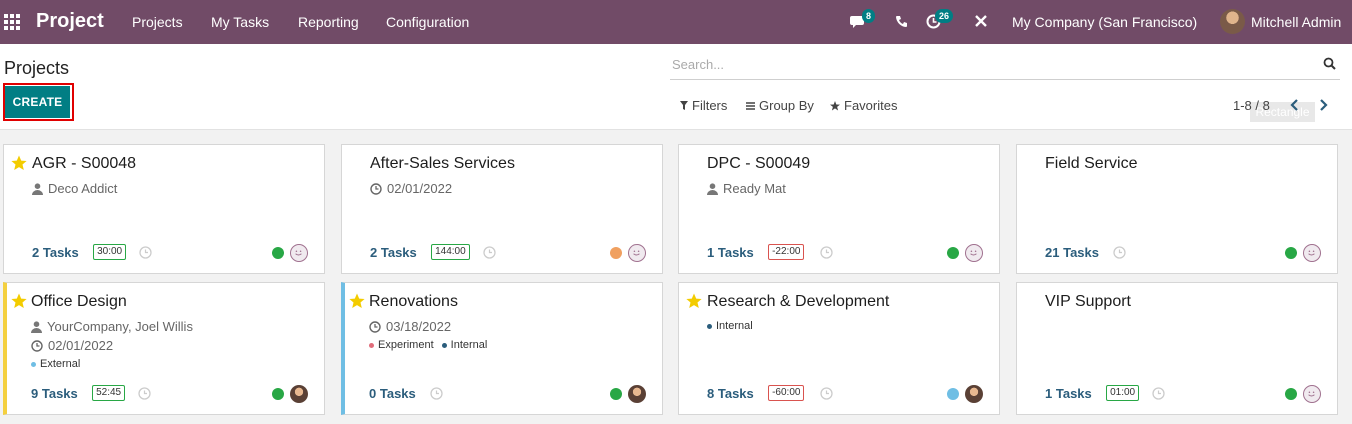 The width and height of the screenshot is (1352, 424). I want to click on menu-my-tasks: My Tasks, so click(240, 22).